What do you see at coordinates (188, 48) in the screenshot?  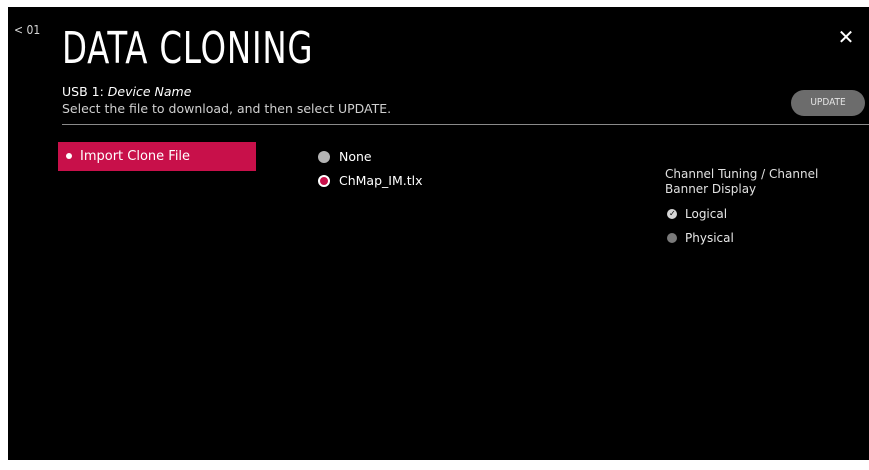 I see `page-title: DATA CLONING` at bounding box center [188, 48].